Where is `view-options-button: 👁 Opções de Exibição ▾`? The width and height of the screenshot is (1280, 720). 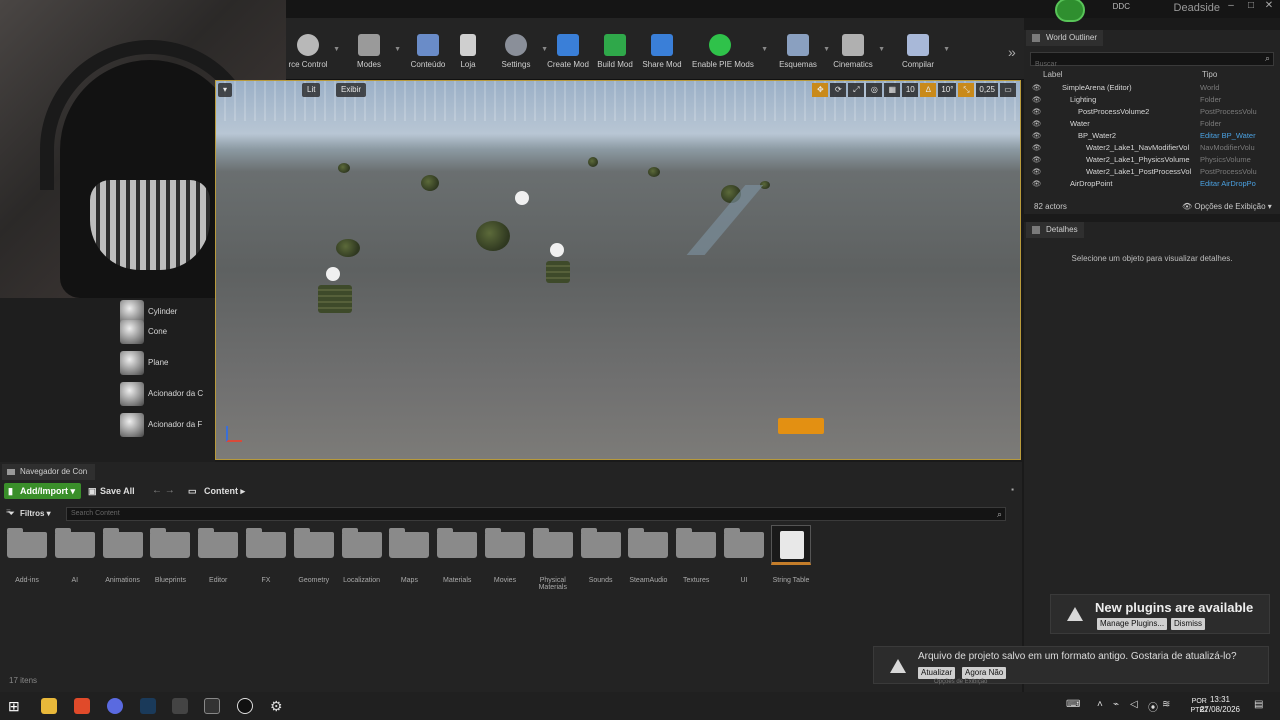
view-options-button: 👁 Opções de Exibição ▾ is located at coordinates (1227, 206).